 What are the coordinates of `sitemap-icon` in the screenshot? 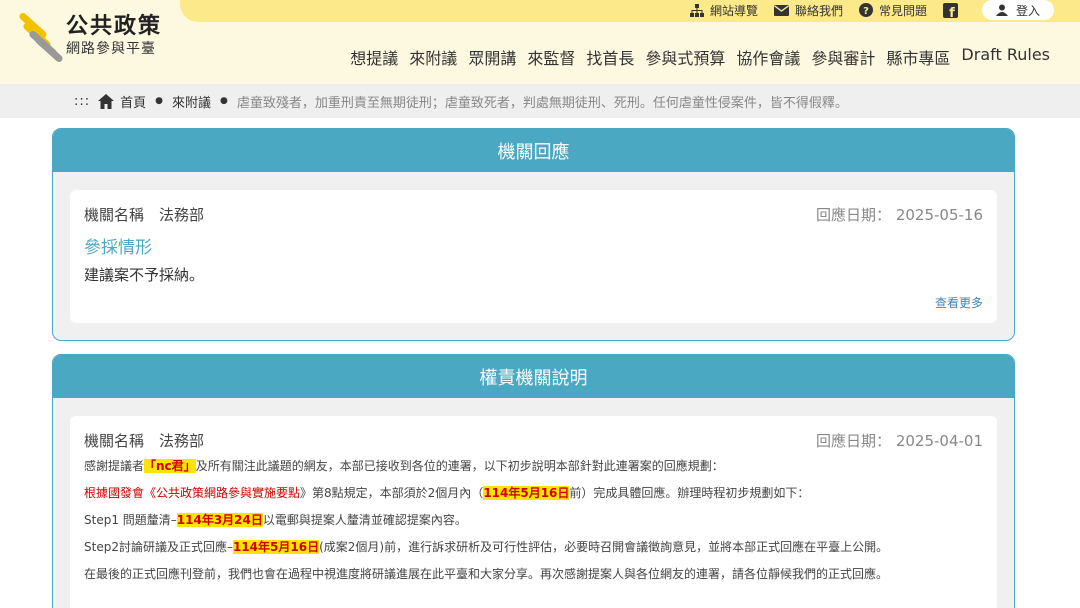 It's located at (696, 10).